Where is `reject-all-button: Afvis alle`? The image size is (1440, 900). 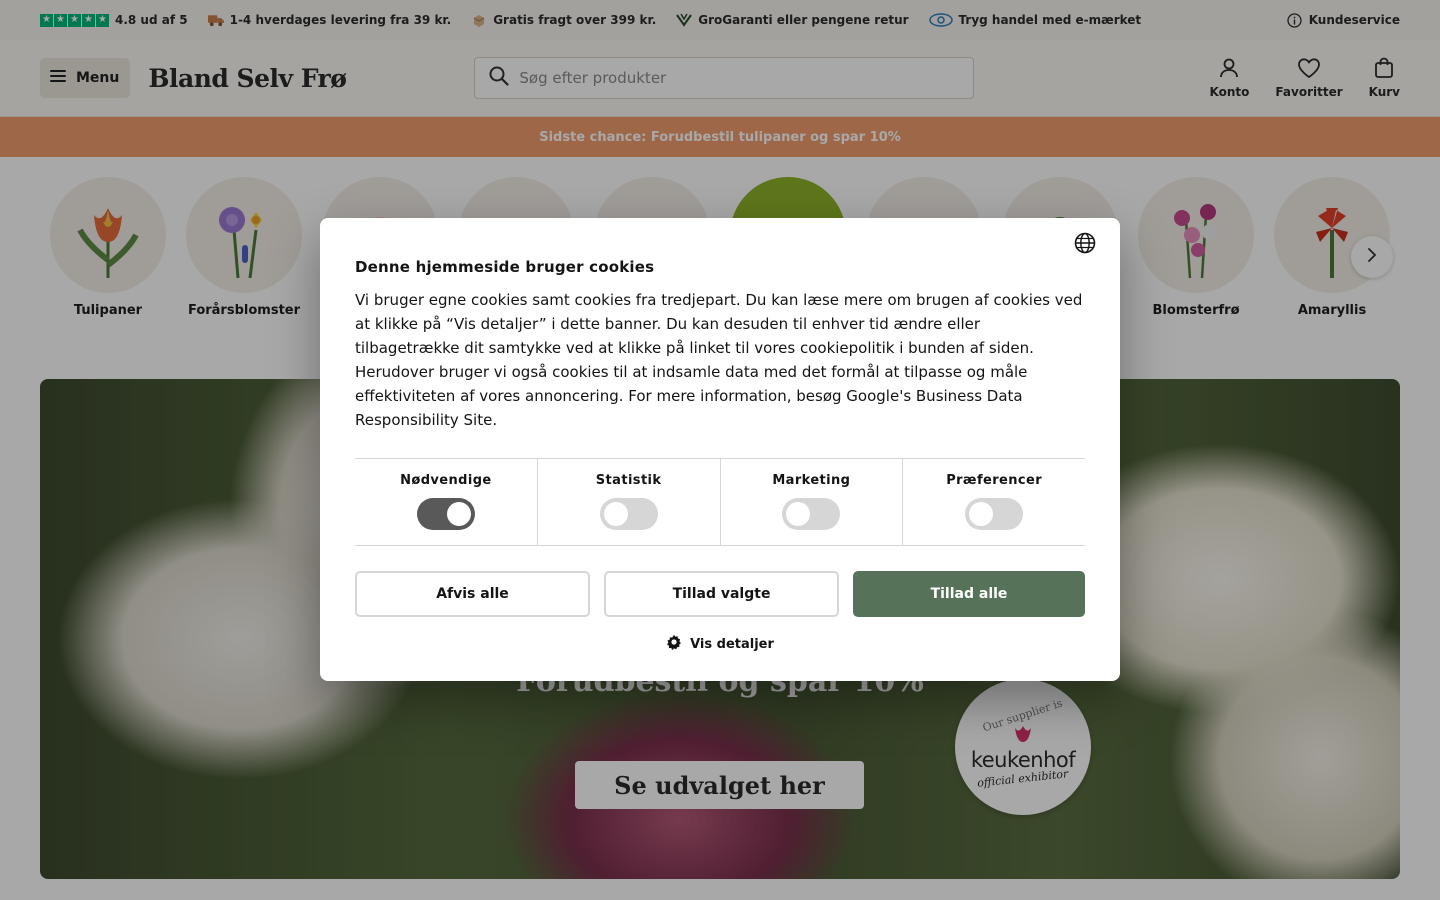 reject-all-button: Afvis alle is located at coordinates (472, 594).